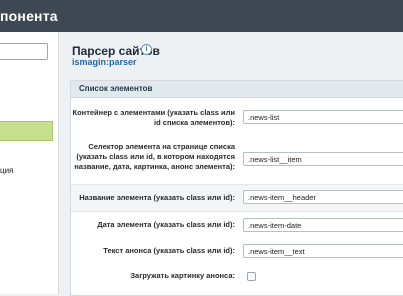 The height and width of the screenshot is (296, 403). I want to click on field-label: Дата элемента (указать class или id):, so click(166, 224).